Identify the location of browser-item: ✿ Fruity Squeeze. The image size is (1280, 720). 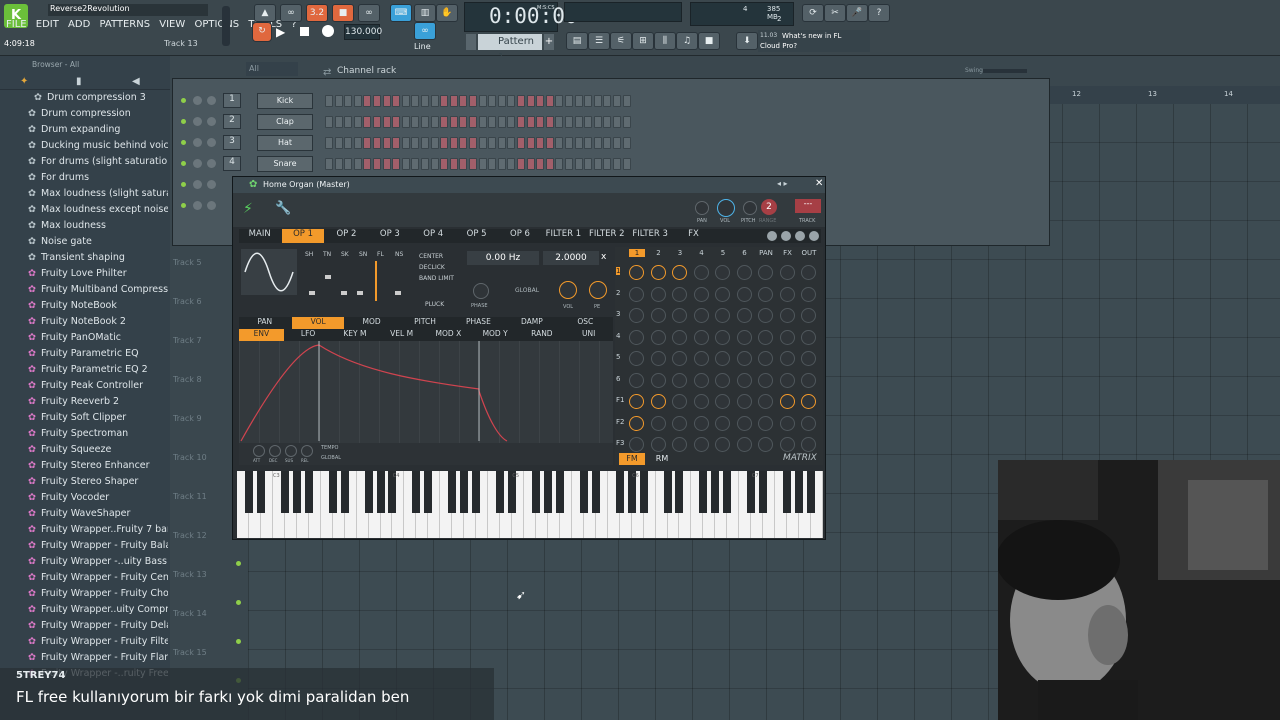
(98, 452).